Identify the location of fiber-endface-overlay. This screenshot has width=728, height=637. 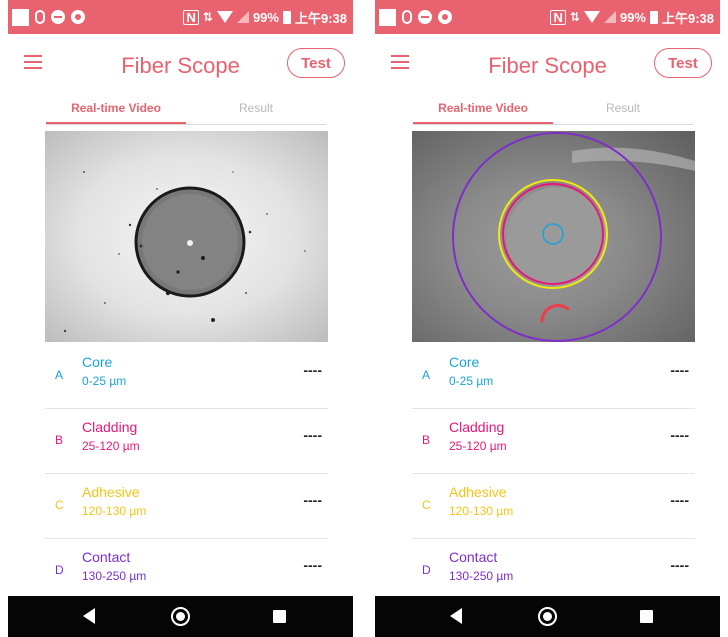
(573, 237).